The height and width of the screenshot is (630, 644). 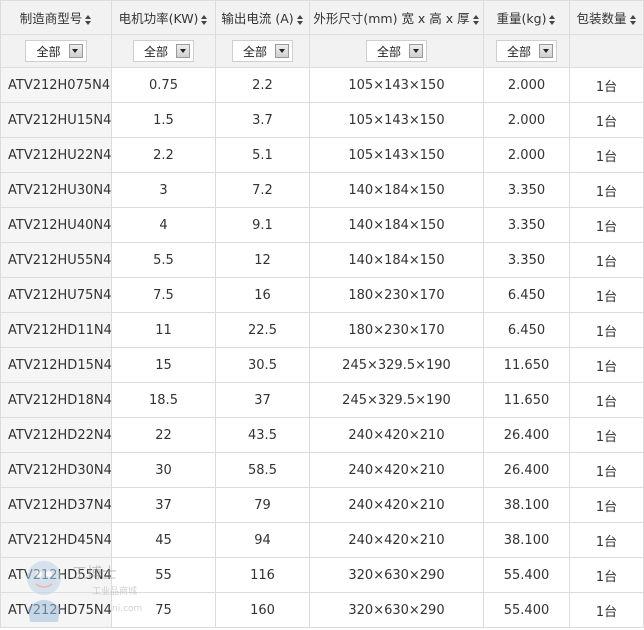 What do you see at coordinates (56, 155) in the screenshot?
I see `cell-model: ATV212HU22N4` at bounding box center [56, 155].